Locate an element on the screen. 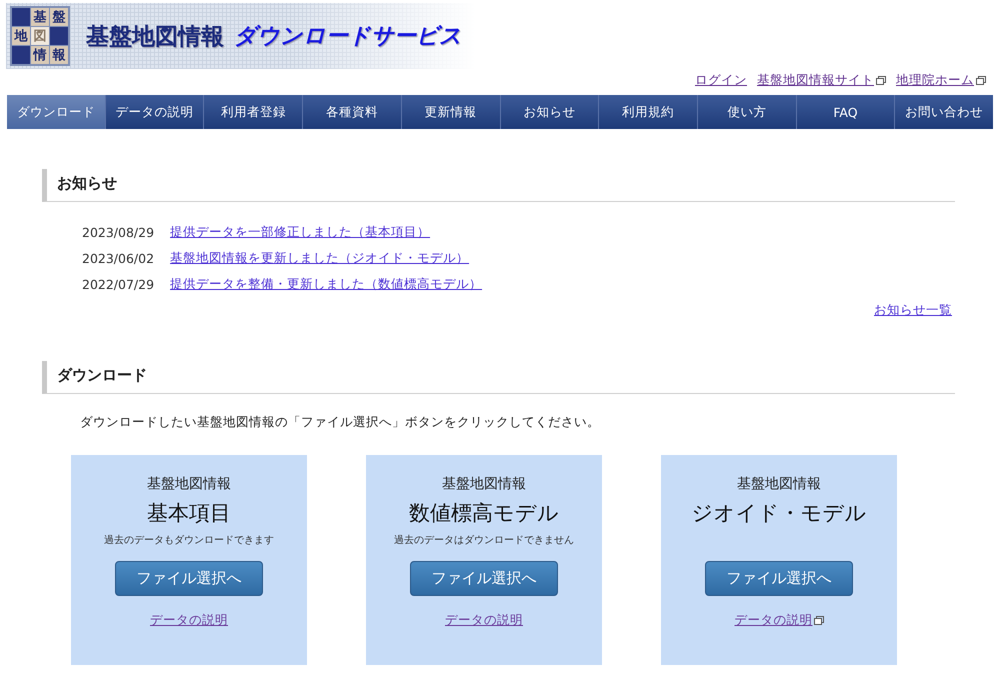 The width and height of the screenshot is (1000, 688). nav-tab: データの説明 is located at coordinates (155, 112).